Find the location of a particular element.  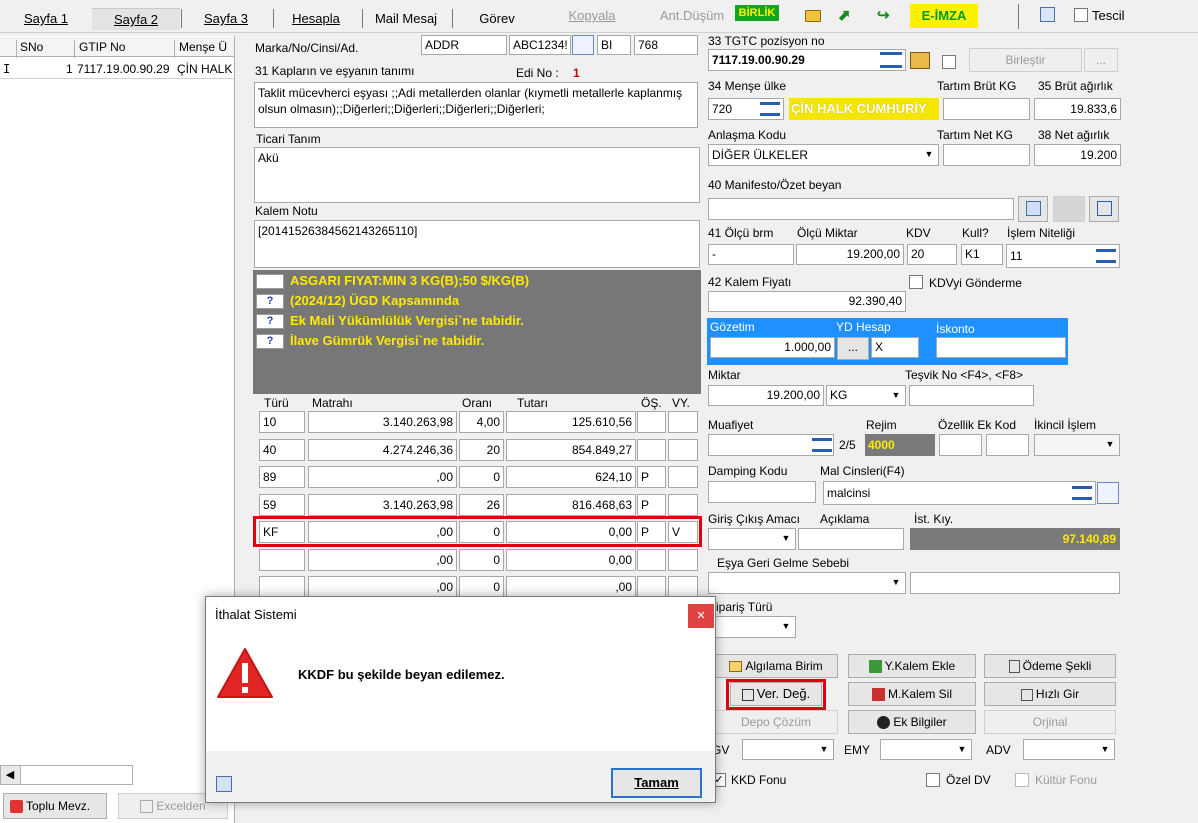

rejim-field: 4000 is located at coordinates (900, 445).